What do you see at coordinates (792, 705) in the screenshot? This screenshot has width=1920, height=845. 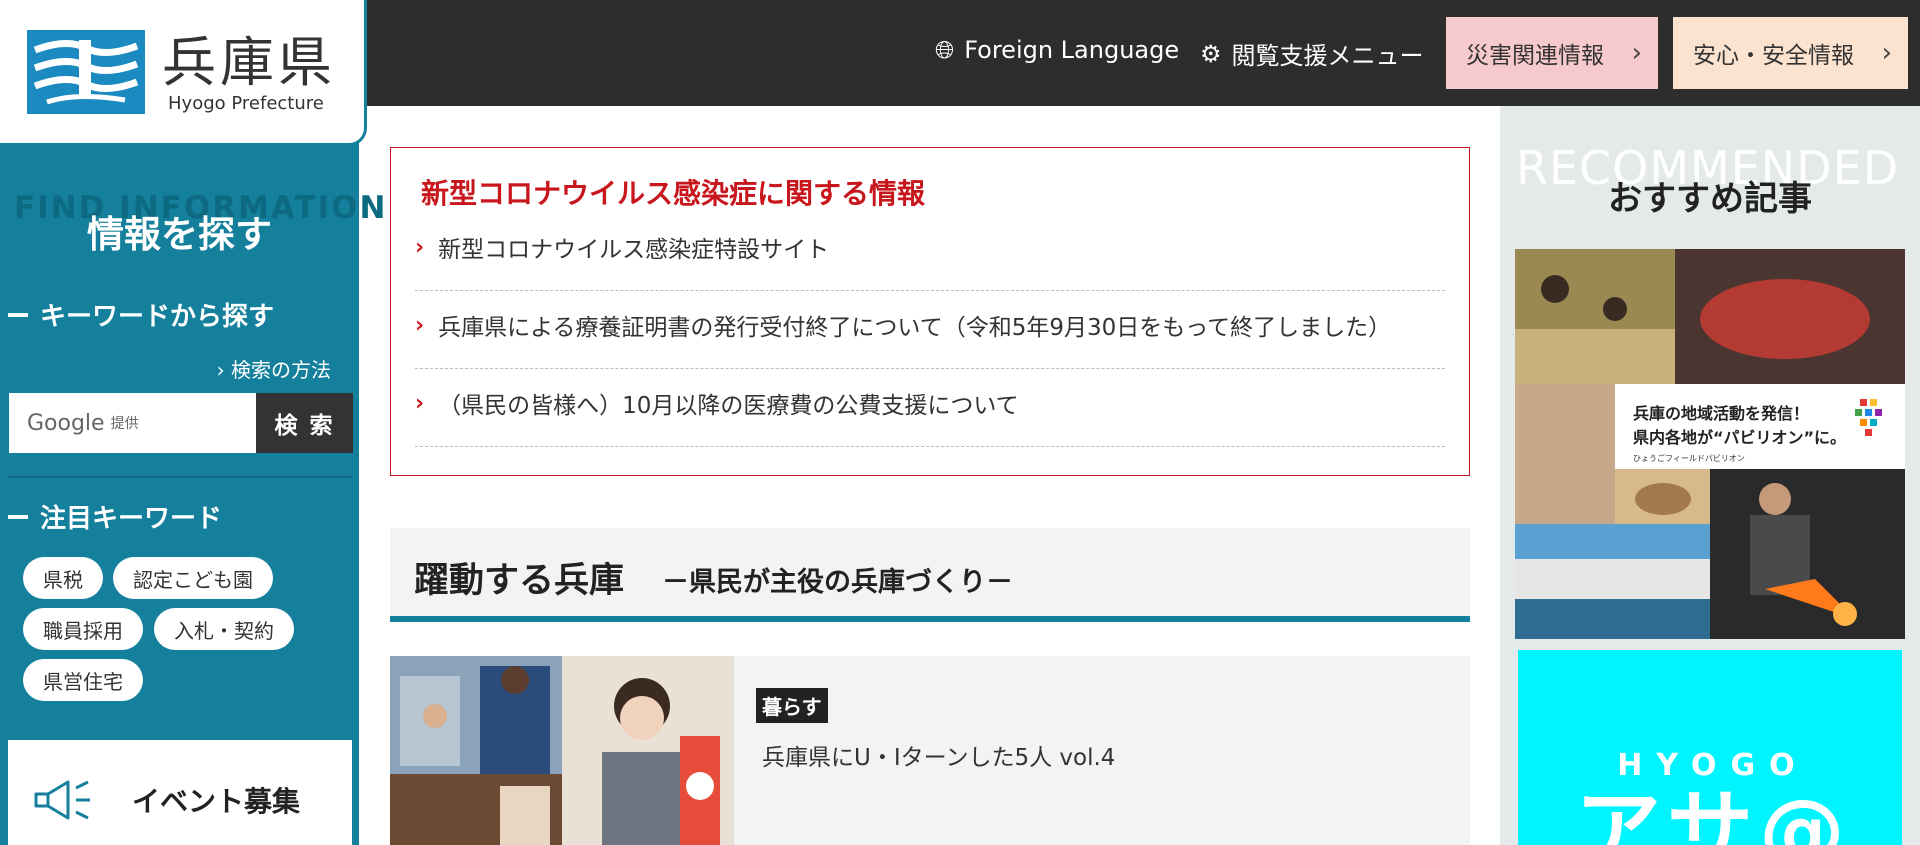 I see `category-tag: 暮らす` at bounding box center [792, 705].